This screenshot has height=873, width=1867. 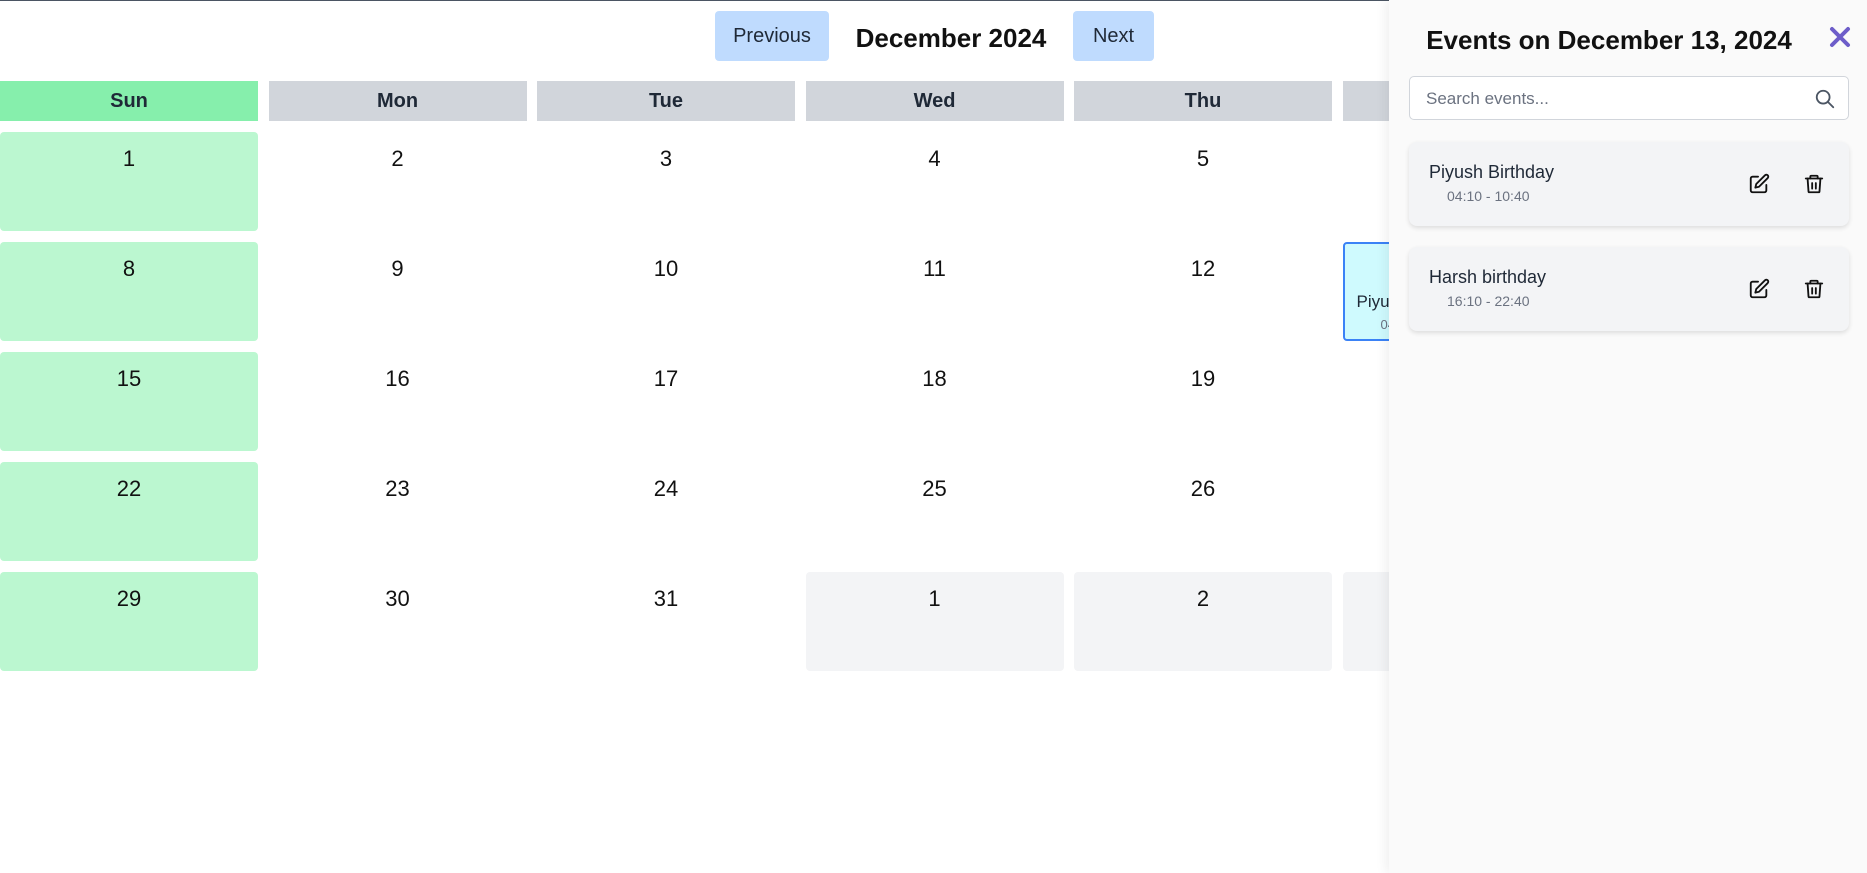 I want to click on day-cell: 16, so click(x=398, y=401).